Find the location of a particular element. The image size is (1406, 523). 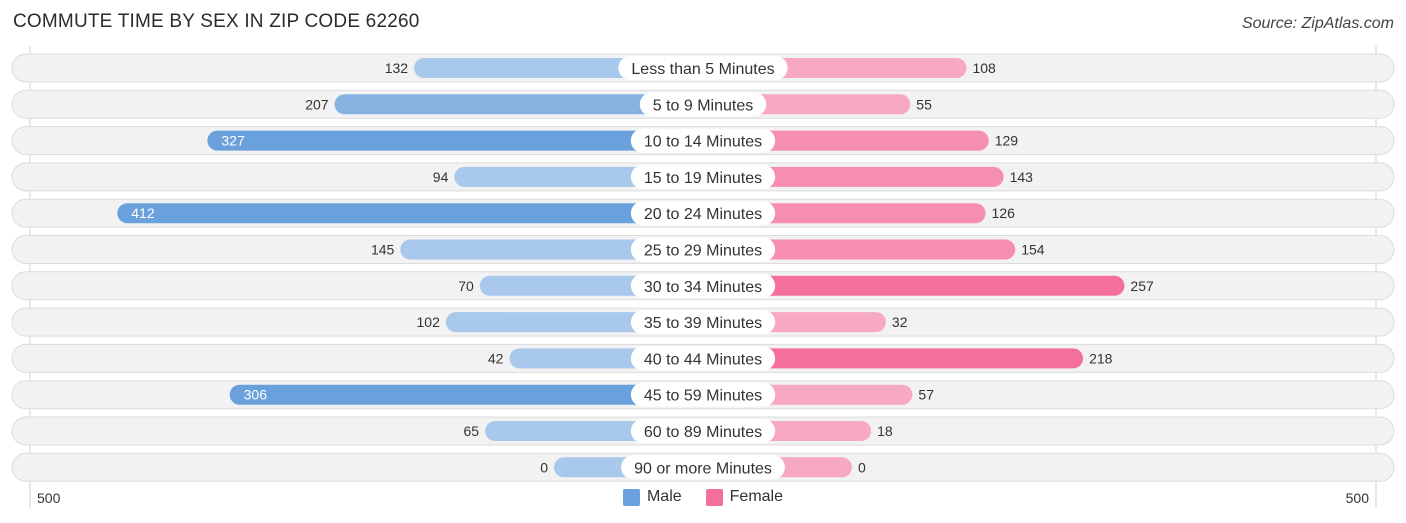

value-label-male: 412 is located at coordinates (143, 213).